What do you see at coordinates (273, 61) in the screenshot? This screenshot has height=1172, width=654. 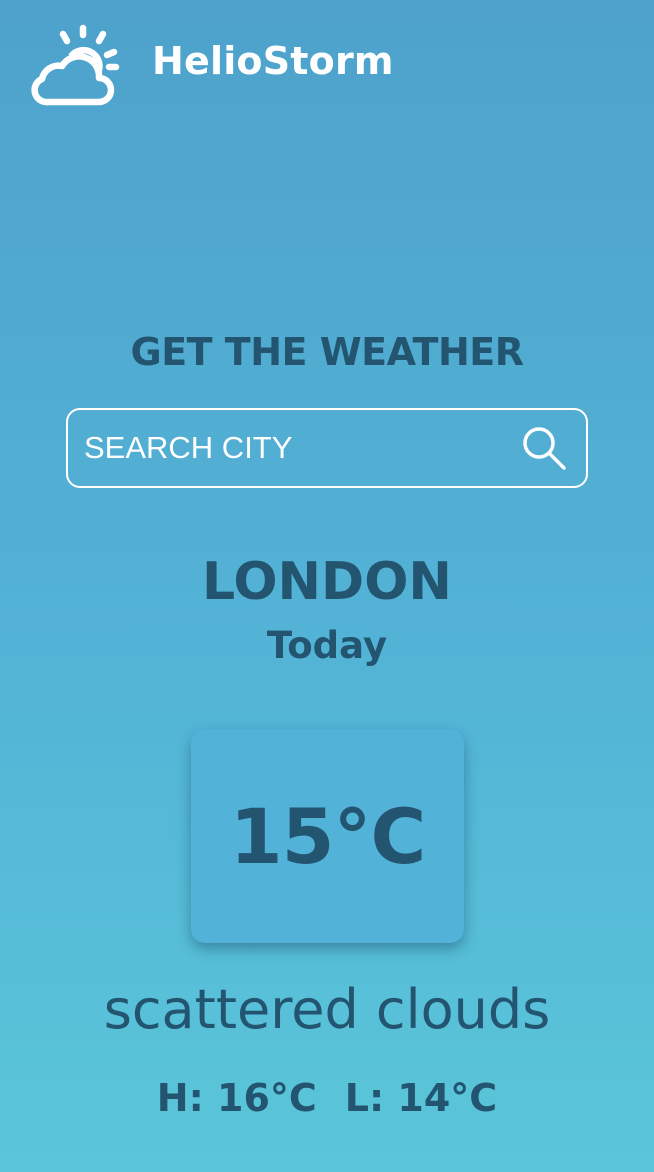 I see `app-name: HelioStorm` at bounding box center [273, 61].